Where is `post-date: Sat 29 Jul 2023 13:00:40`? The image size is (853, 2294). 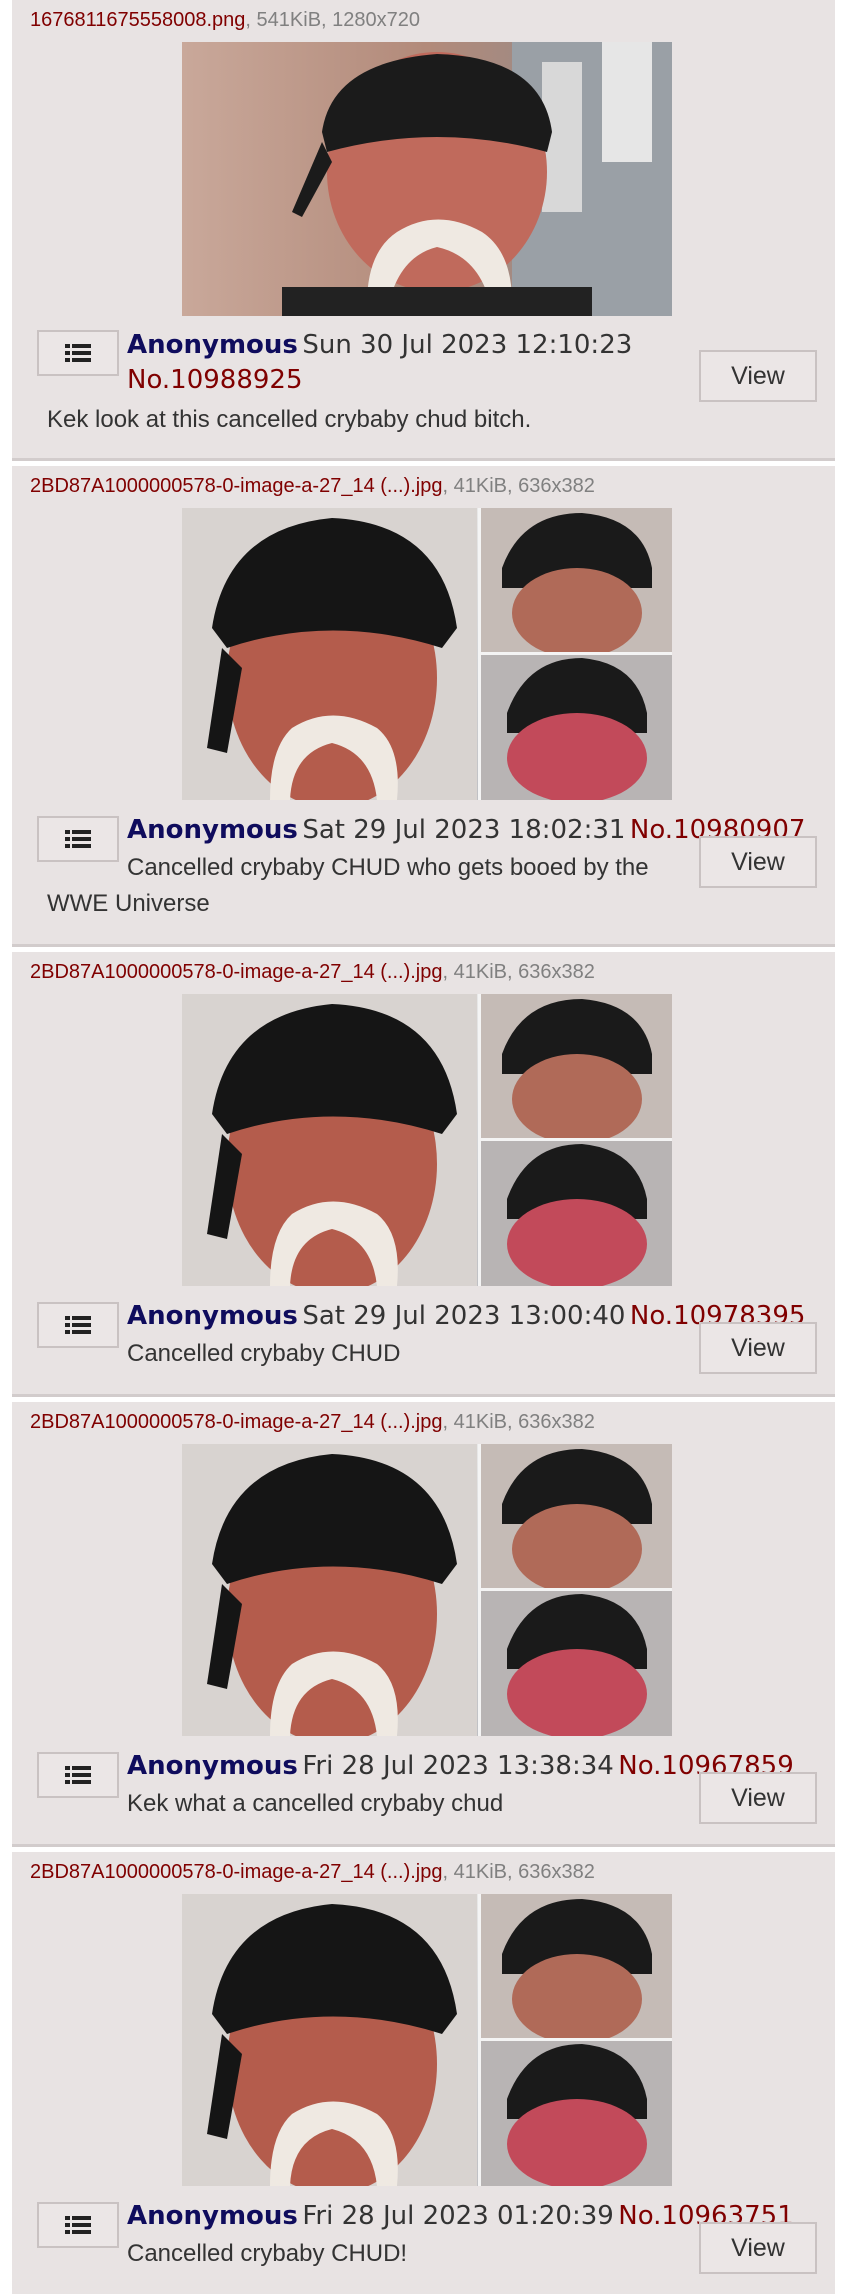 post-date: Sat 29 Jul 2023 13:00:40 is located at coordinates (464, 1316).